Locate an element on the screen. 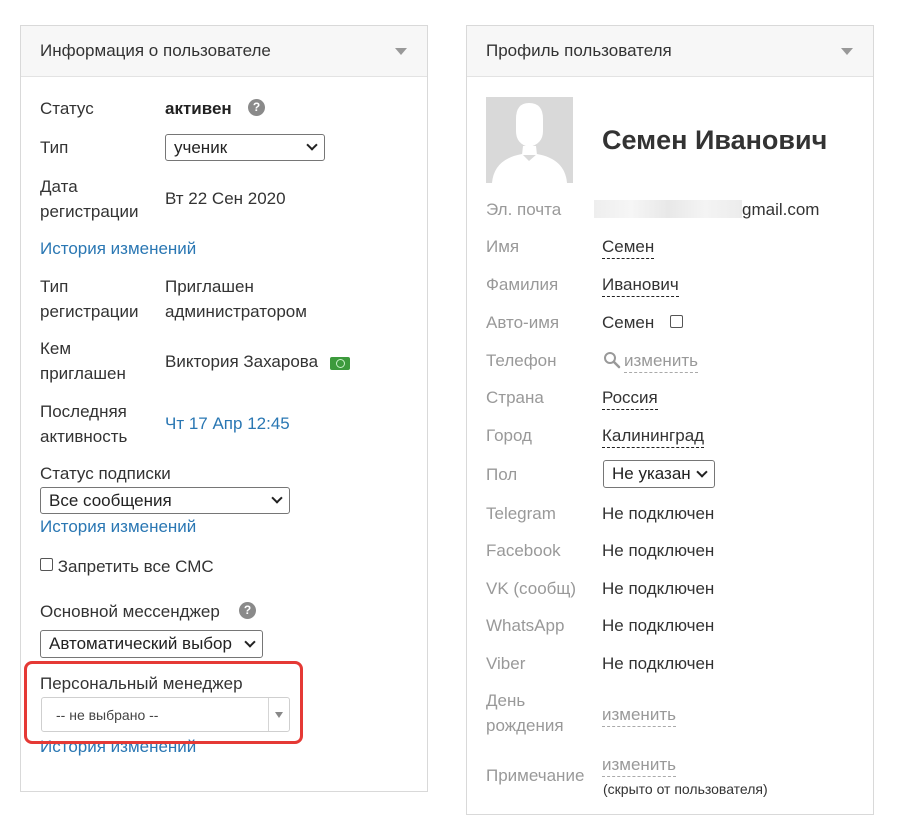 This screenshot has height=815, width=898. forbid-sms-label: Запретить все СМС is located at coordinates (135, 566).